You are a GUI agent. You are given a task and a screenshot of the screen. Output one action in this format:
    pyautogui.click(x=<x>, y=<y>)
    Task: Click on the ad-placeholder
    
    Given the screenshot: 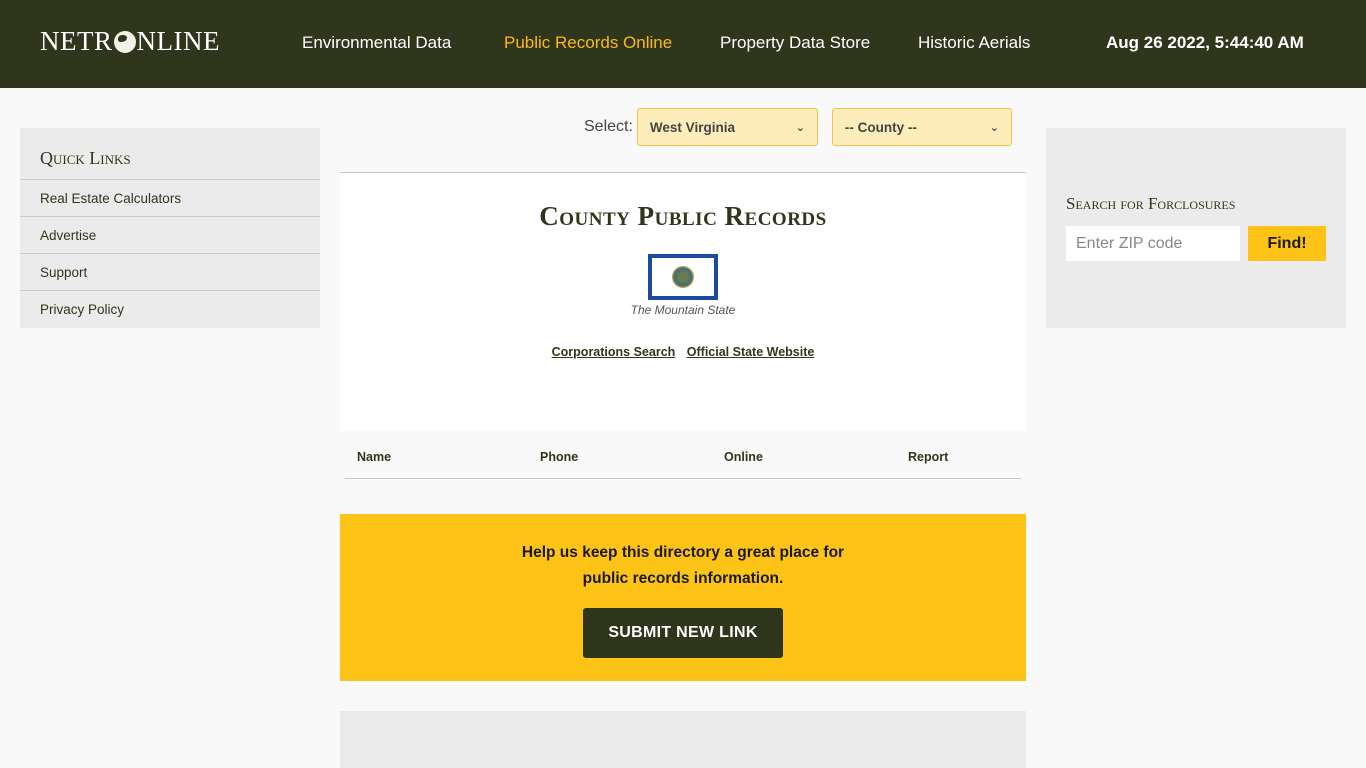 What is the action you would take?
    pyautogui.click(x=683, y=739)
    